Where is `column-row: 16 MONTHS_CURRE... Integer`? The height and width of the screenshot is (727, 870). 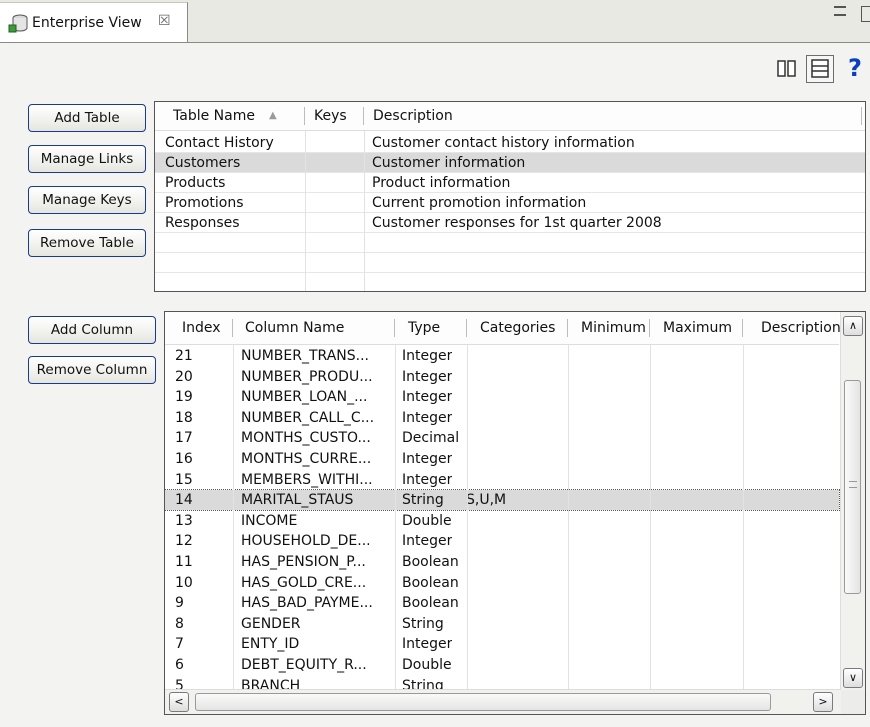 column-row: 16 MONTHS_CURRE... Integer is located at coordinates (502, 459).